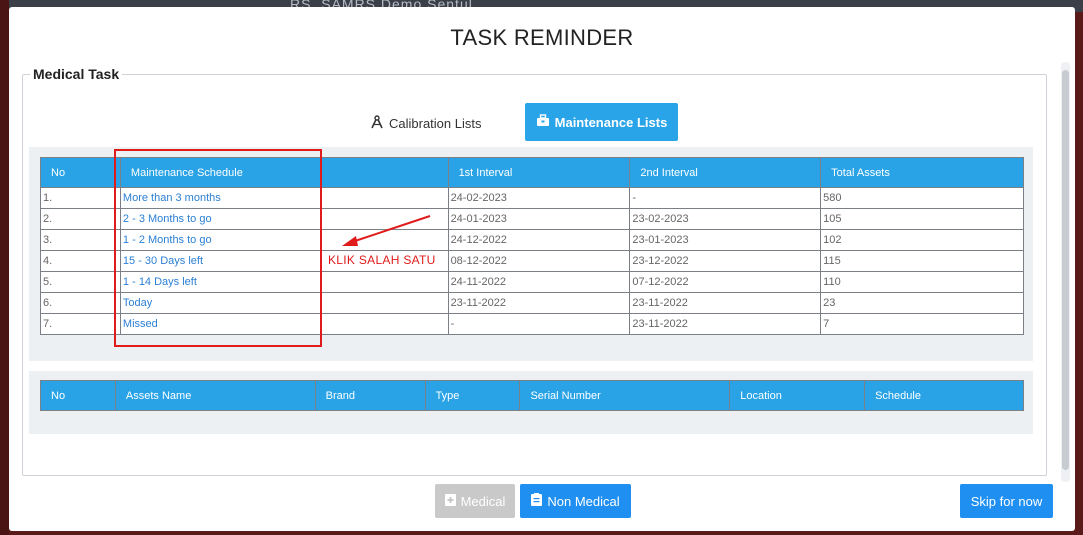 This screenshot has width=1083, height=535. Describe the element at coordinates (725, 219) in the screenshot. I see `cell-2nd-interval: 23-02-2023` at that location.